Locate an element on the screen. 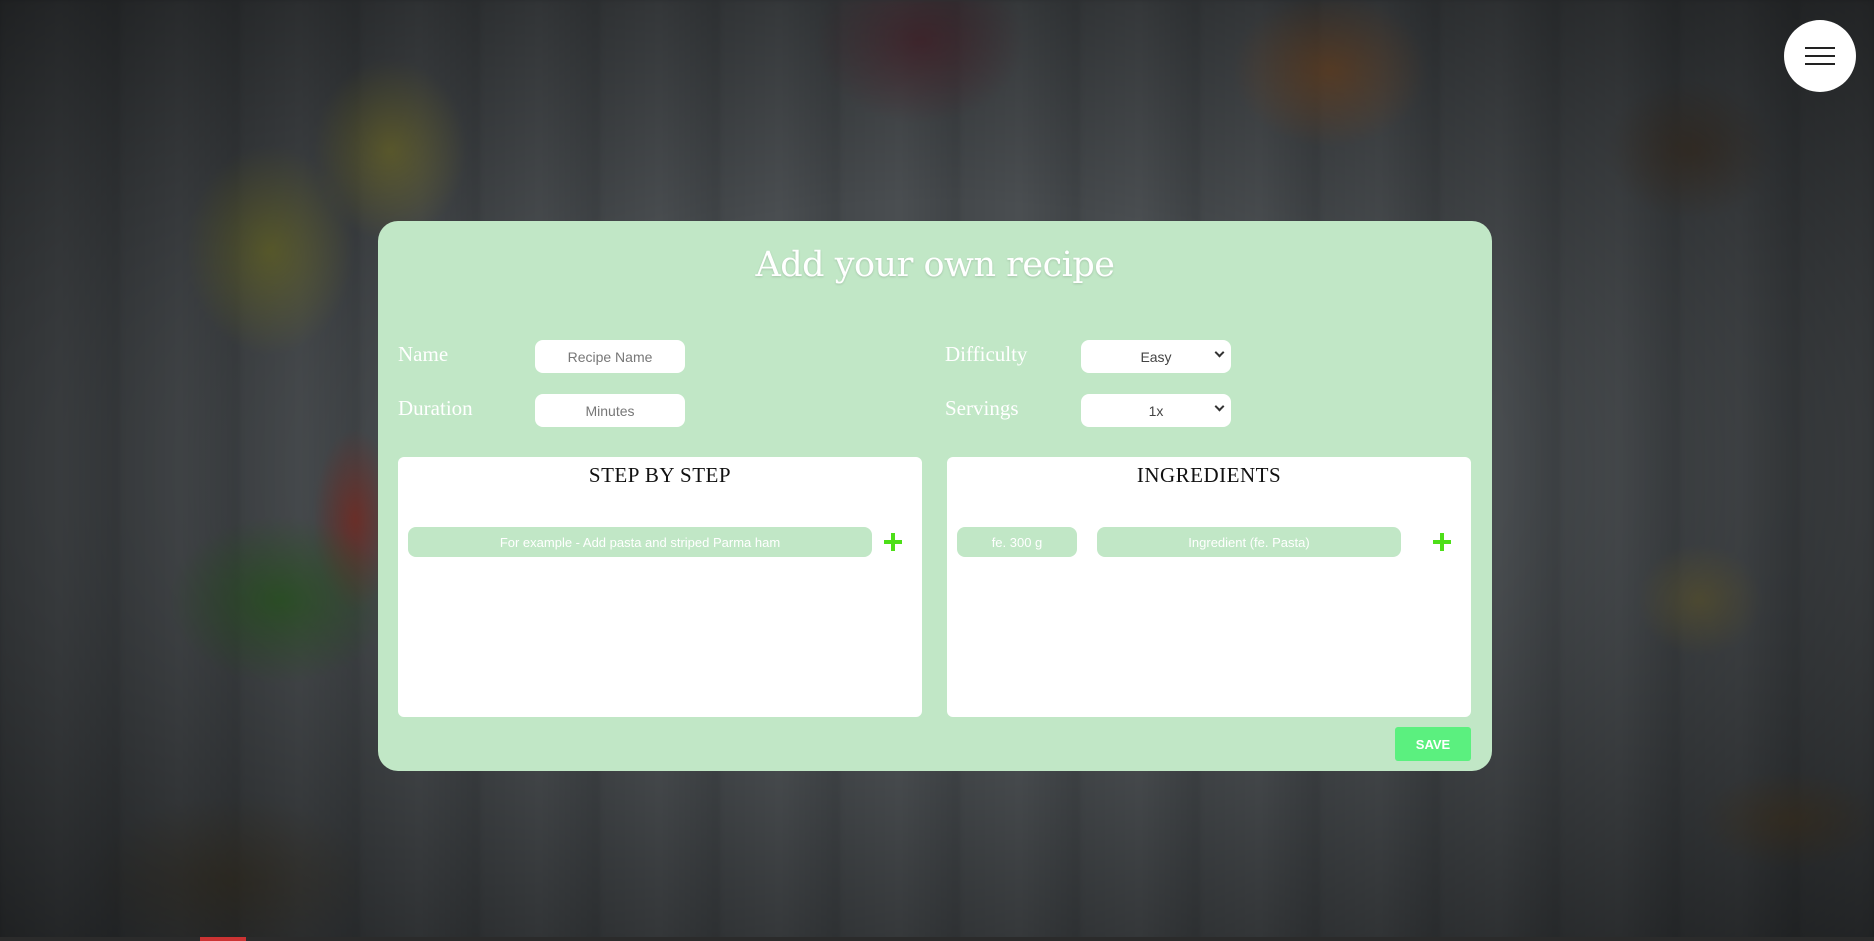 Image resolution: width=1874 pixels, height=941 pixels. bottom-bar is located at coordinates (937, 939).